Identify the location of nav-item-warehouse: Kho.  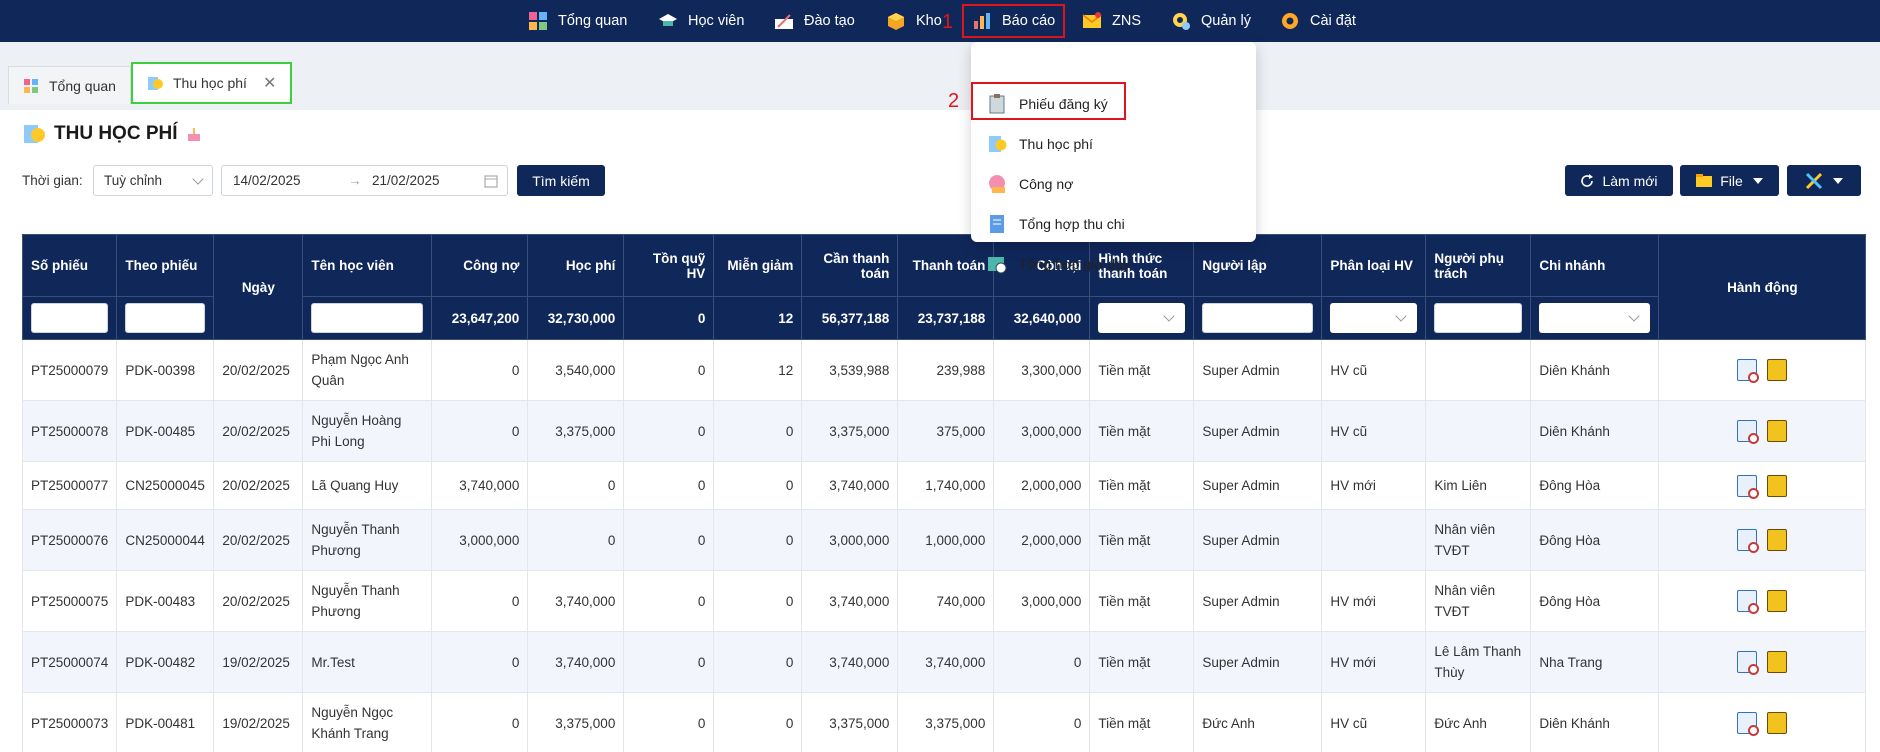
(914, 21).